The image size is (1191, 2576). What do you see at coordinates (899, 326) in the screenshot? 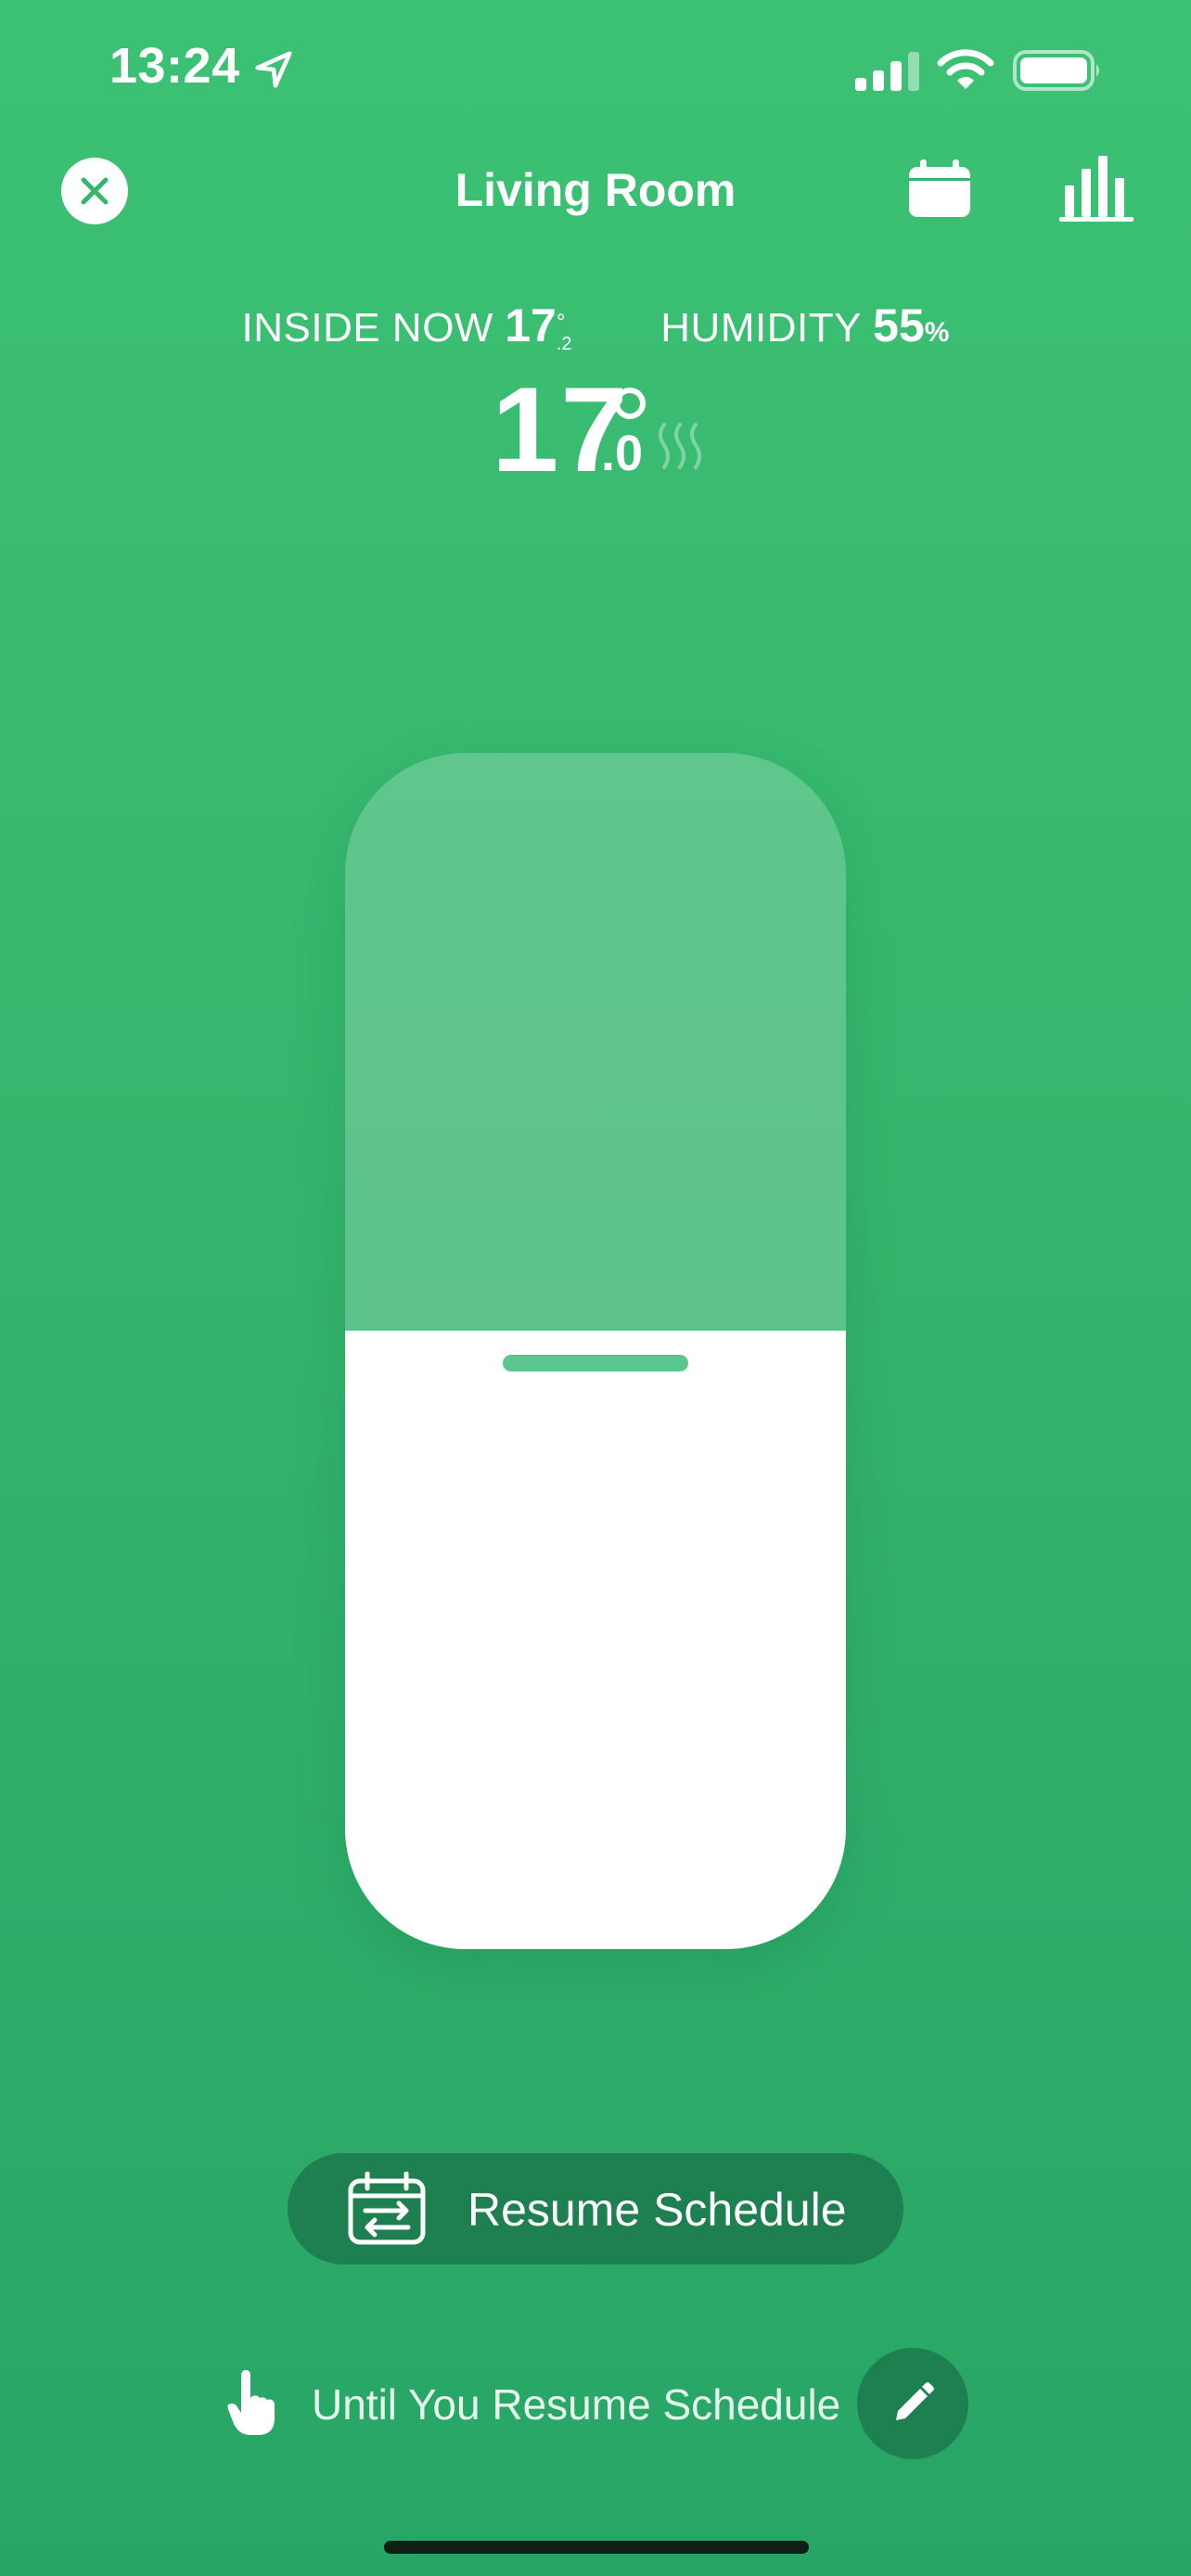
I see `humidity-value: 55` at bounding box center [899, 326].